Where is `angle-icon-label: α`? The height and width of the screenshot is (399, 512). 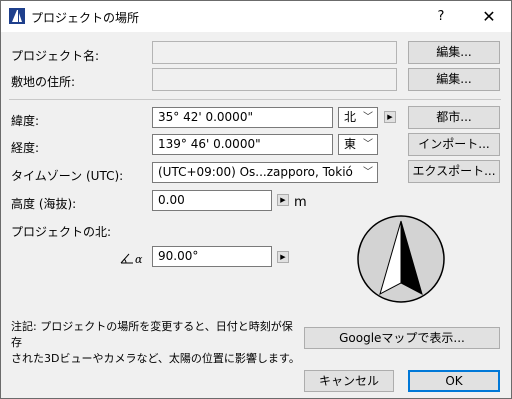
angle-icon-label: α is located at coordinates (139, 259).